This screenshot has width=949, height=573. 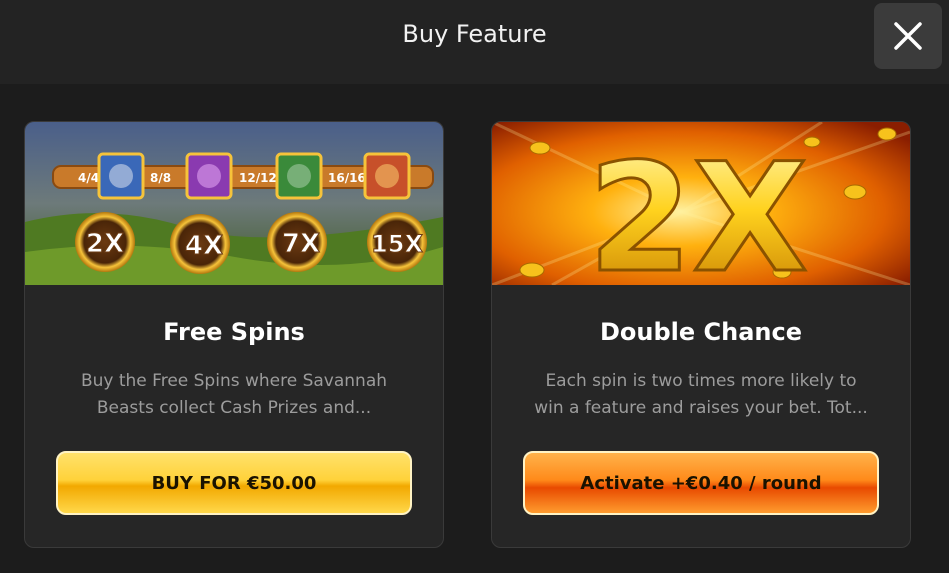 I want to click on counter-label: 4/4, so click(x=88, y=178).